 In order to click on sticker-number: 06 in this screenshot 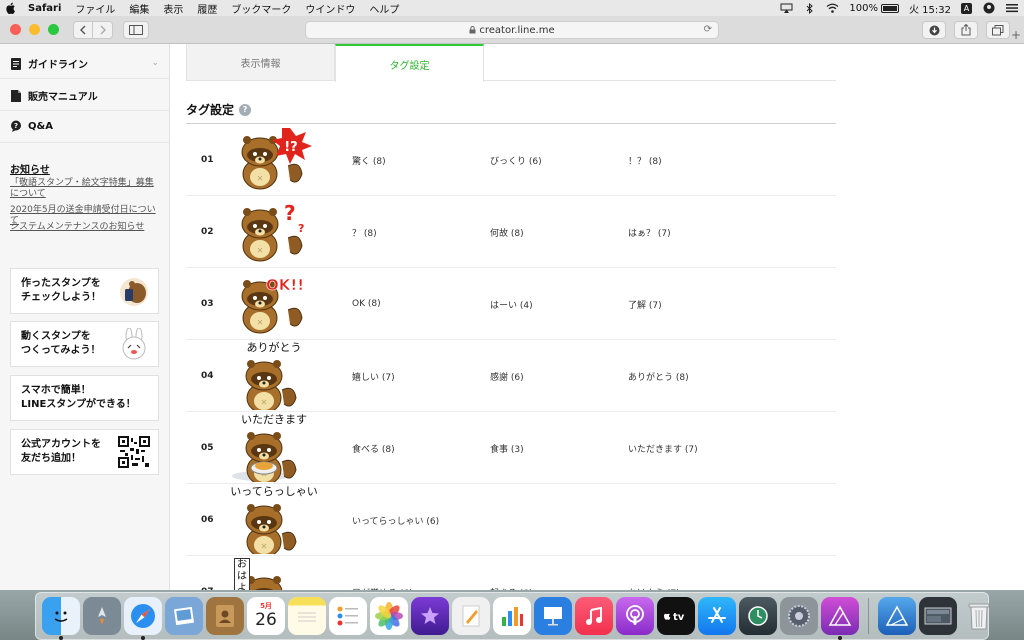, I will do `click(207, 520)`.